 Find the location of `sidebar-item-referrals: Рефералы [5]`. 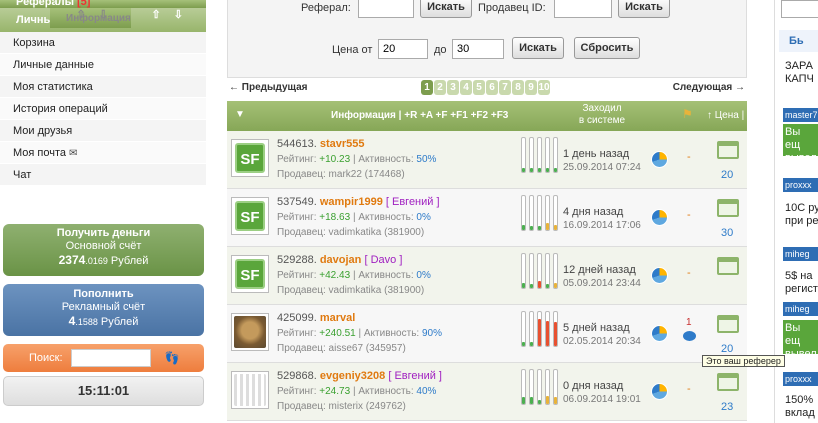

sidebar-item-referrals: Рефералы [5] is located at coordinates (103, 4).